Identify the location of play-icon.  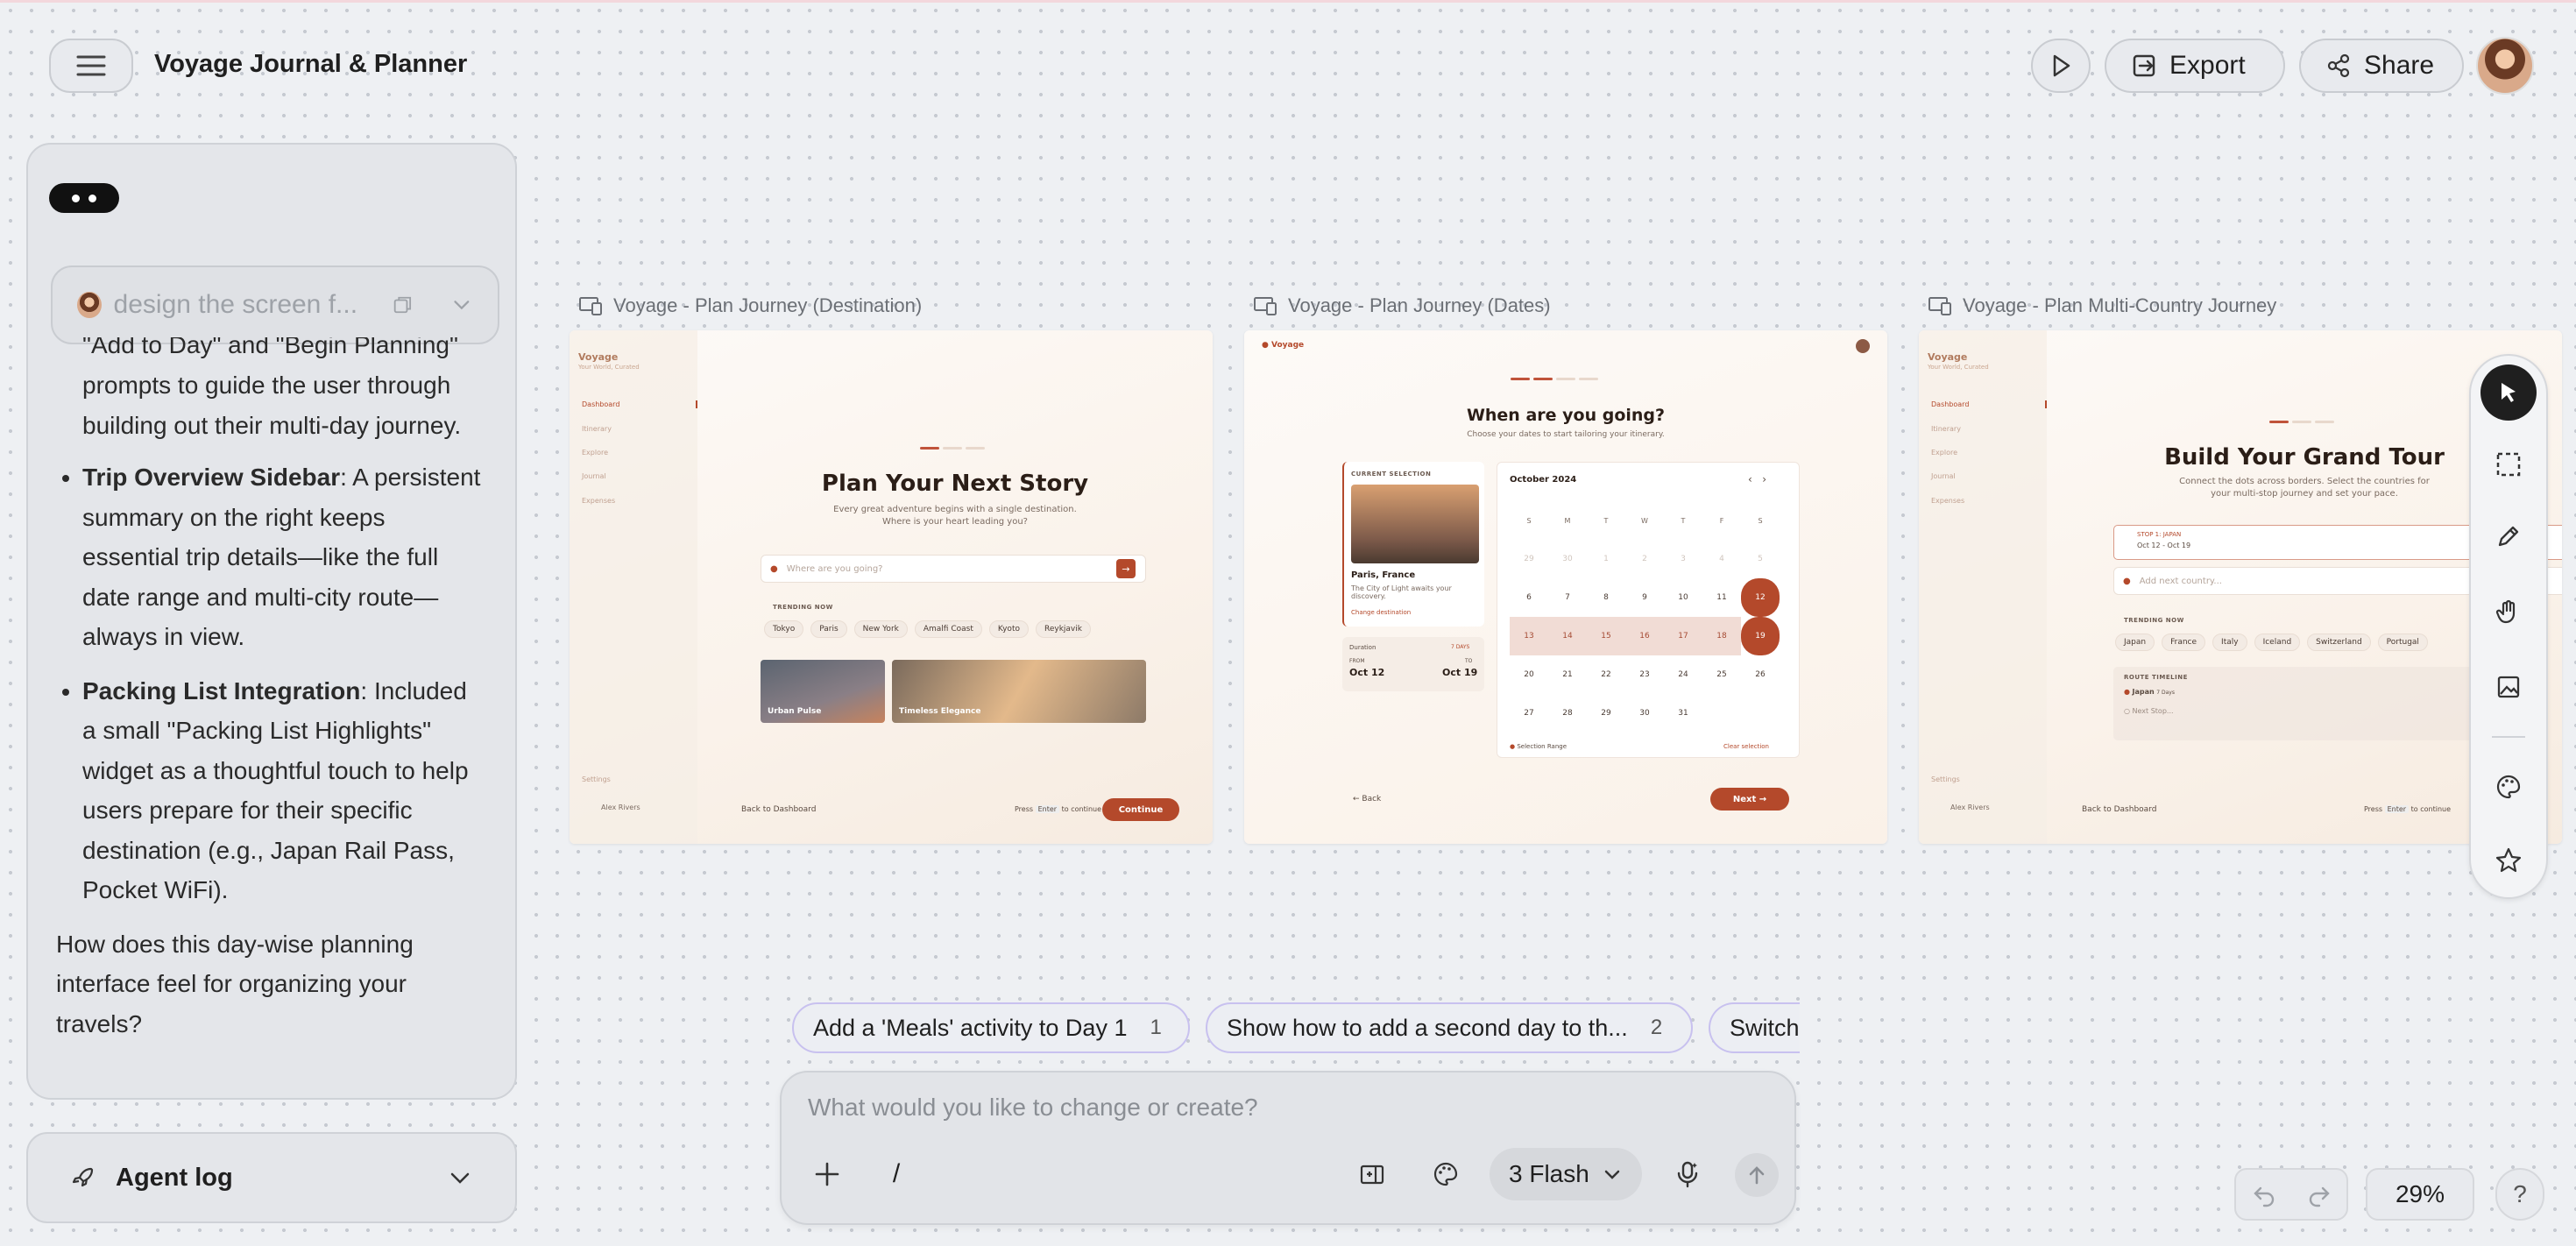
(2061, 65).